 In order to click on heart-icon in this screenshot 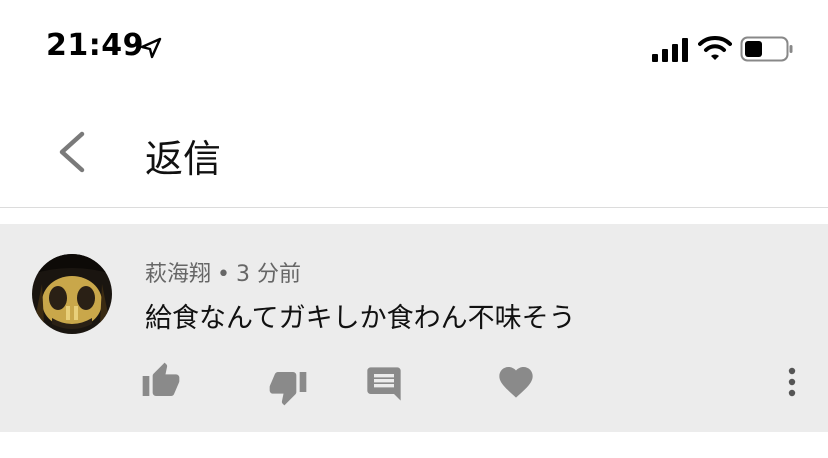, I will do `click(516, 382)`.